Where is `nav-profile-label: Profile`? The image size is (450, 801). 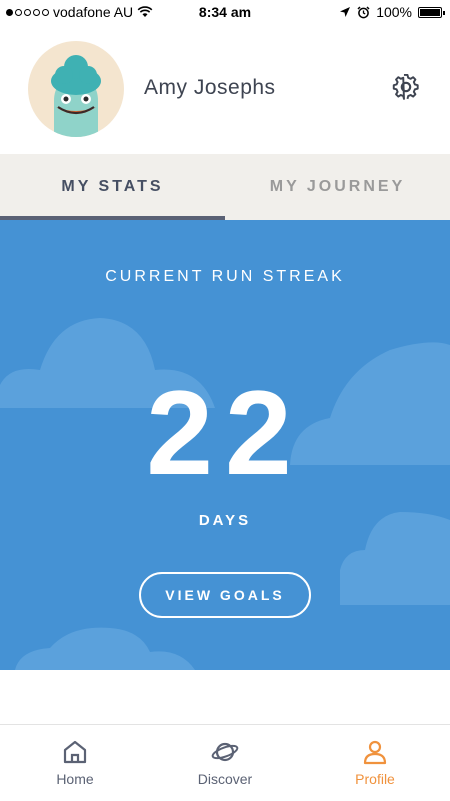
nav-profile-label: Profile is located at coordinates (375, 779).